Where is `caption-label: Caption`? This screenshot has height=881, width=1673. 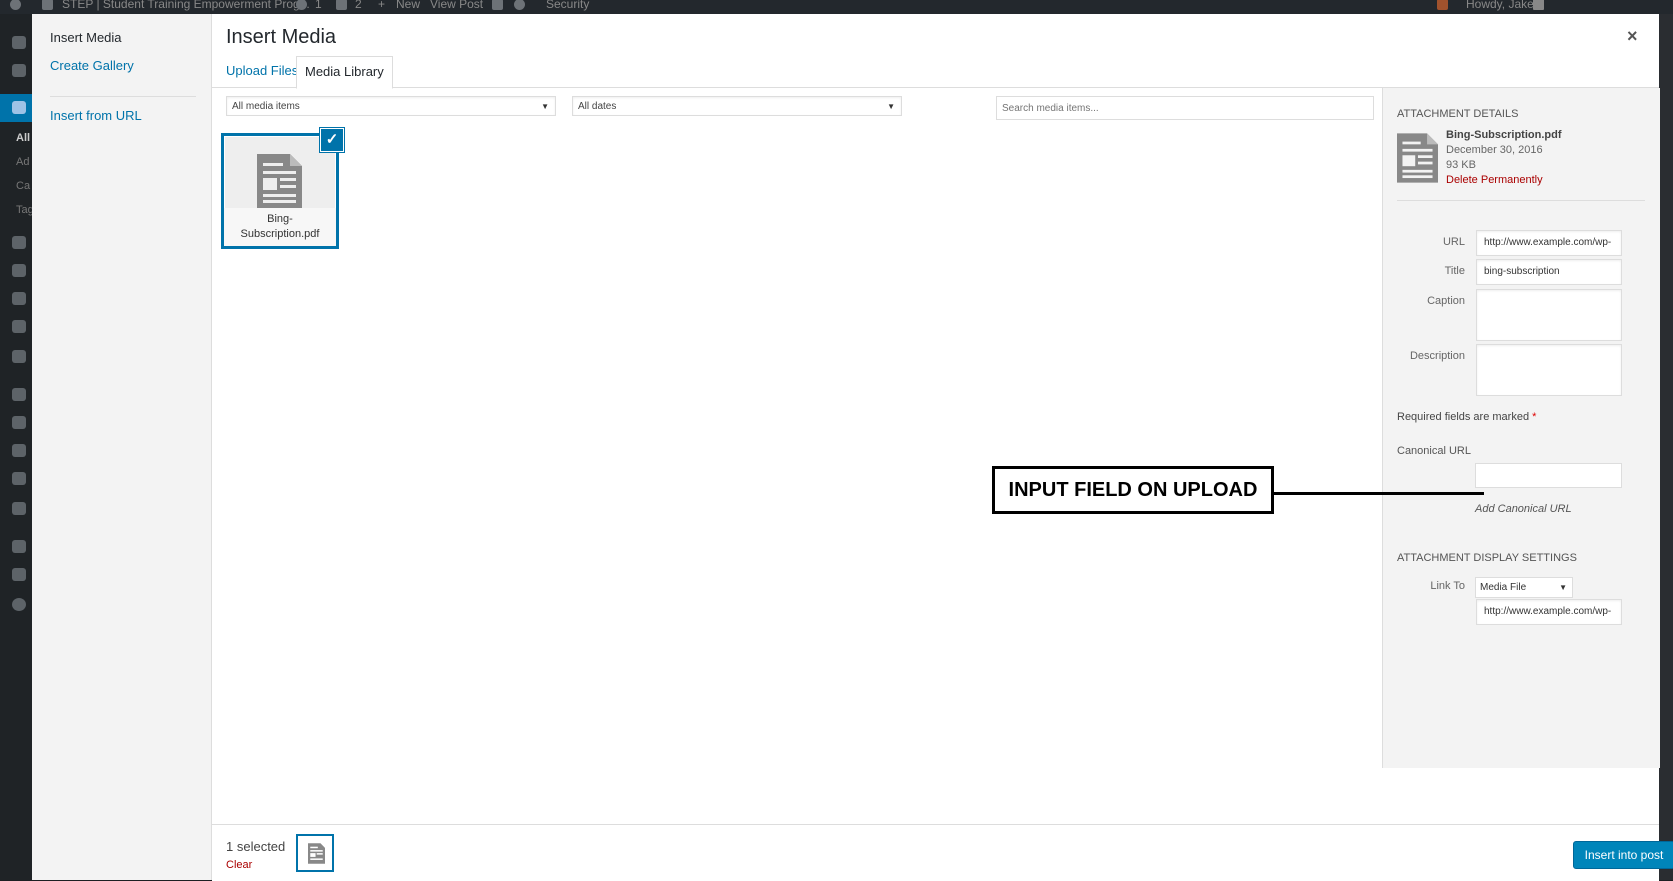
caption-label: Caption is located at coordinates (1446, 301).